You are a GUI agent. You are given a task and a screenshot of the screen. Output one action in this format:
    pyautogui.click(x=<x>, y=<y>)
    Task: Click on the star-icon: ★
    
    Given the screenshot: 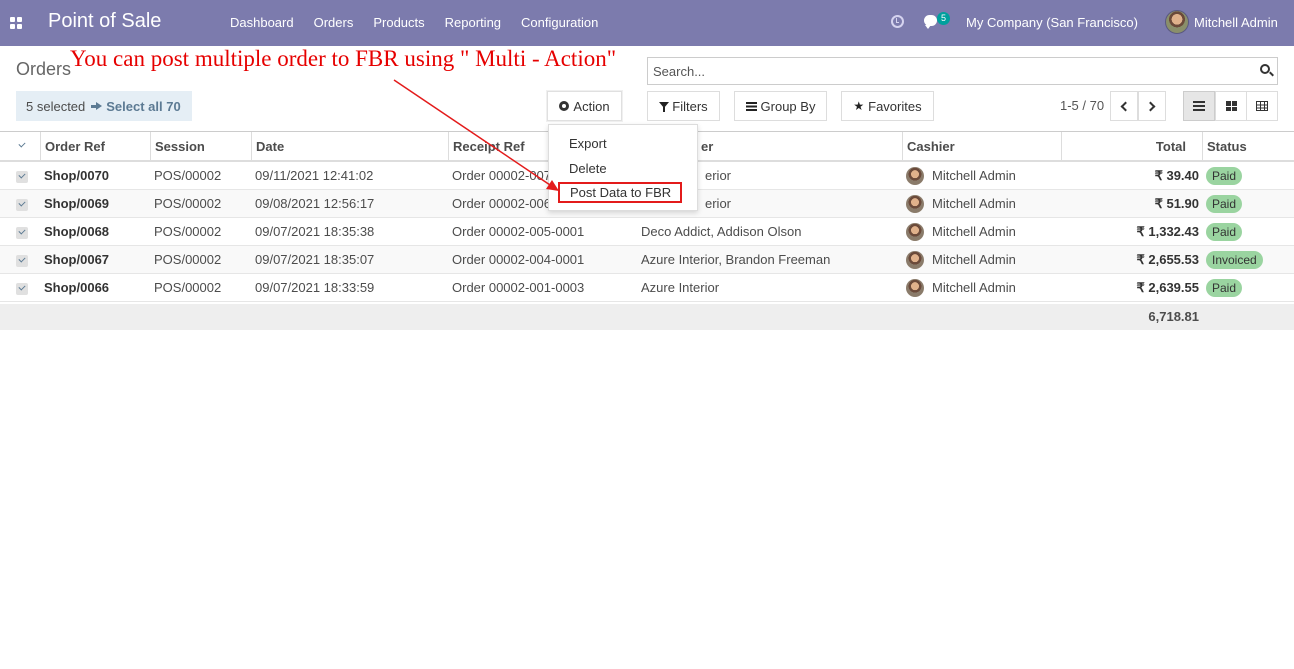 What is the action you would take?
    pyautogui.click(x=859, y=106)
    